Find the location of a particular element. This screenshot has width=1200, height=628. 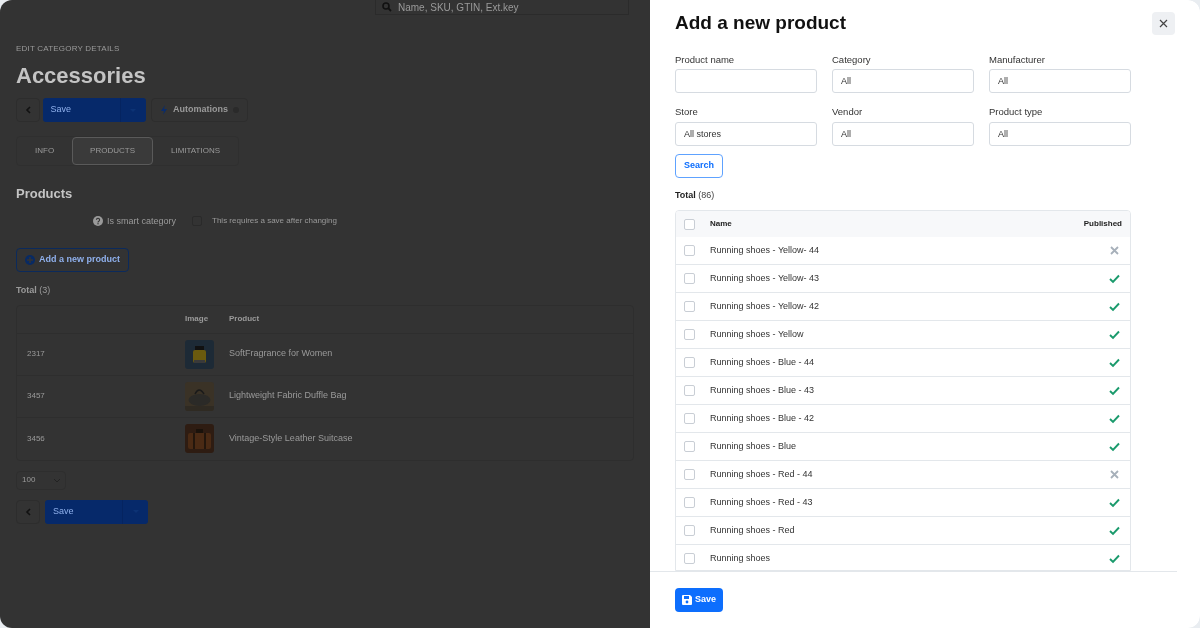

column-header: Name is located at coordinates (721, 224).